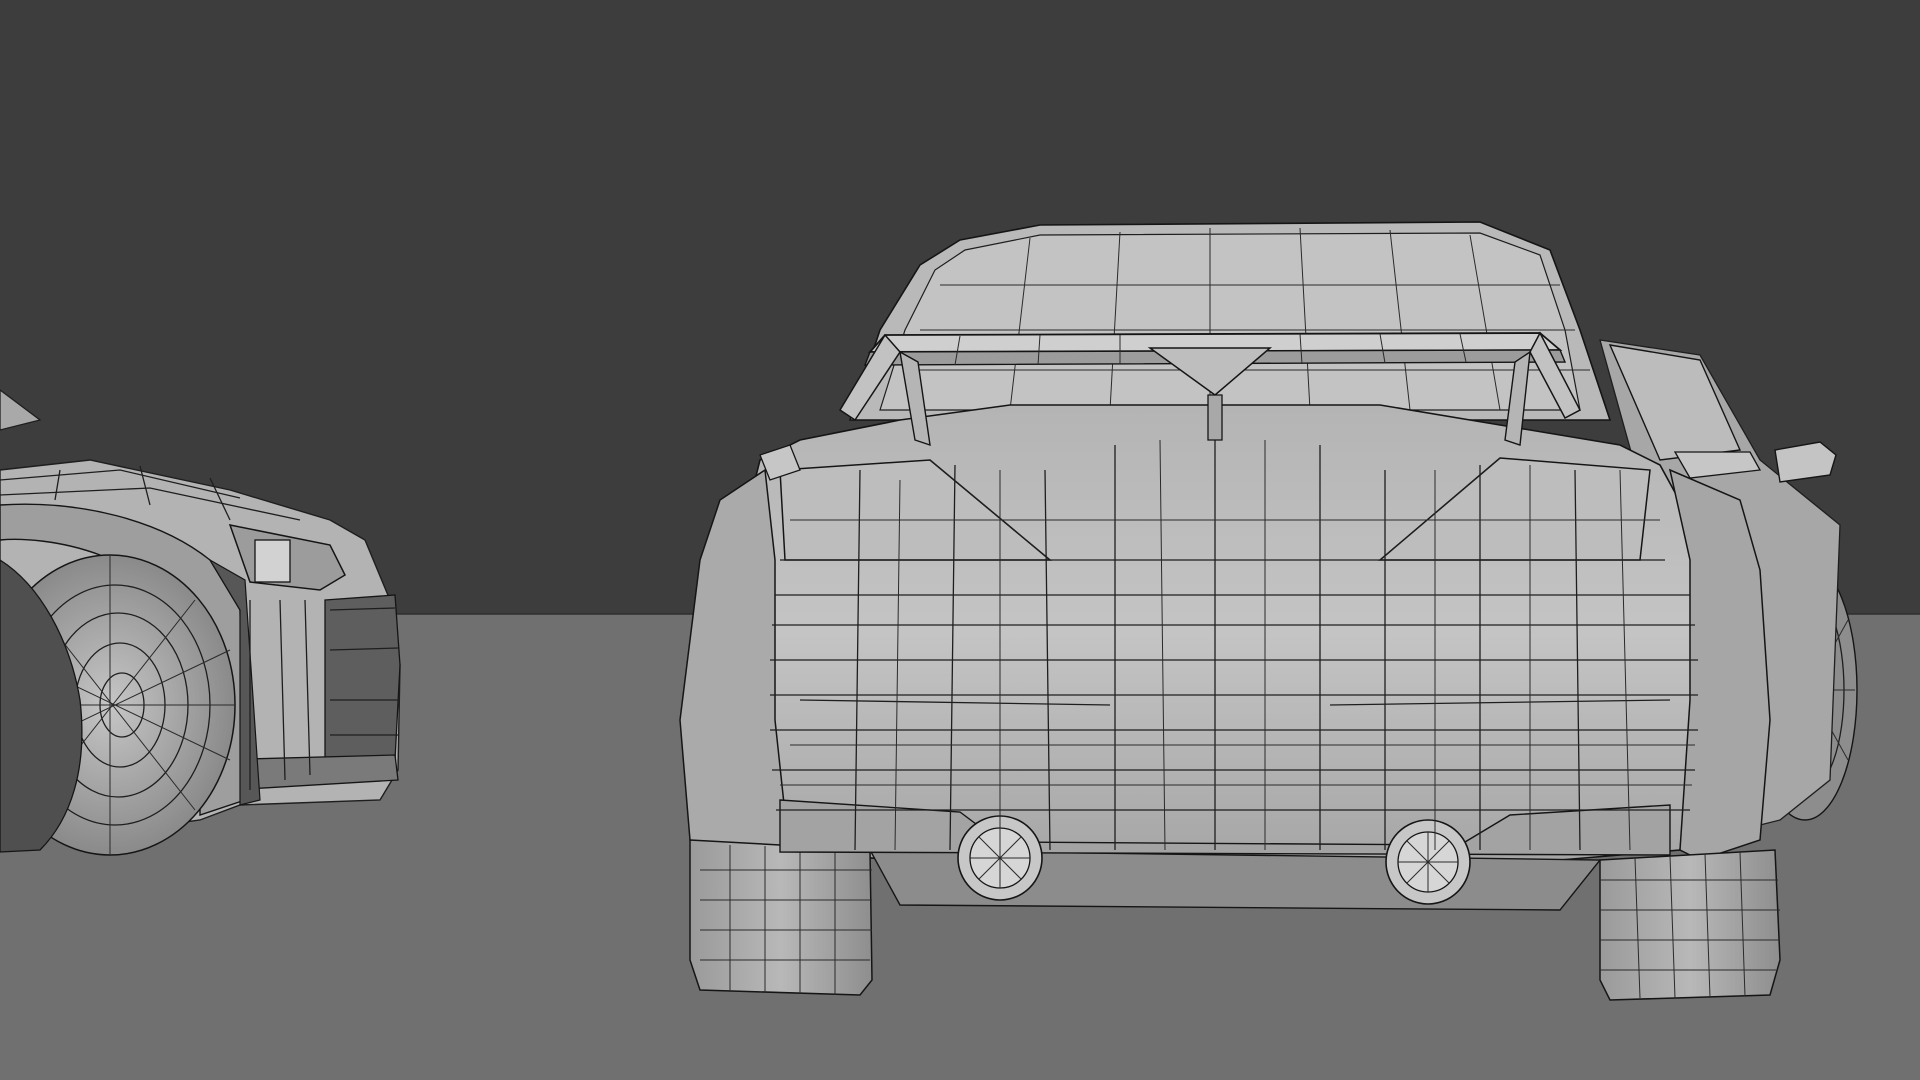 The width and height of the screenshot is (1920, 1080). What do you see at coordinates (1690, 925) in the screenshot?
I see `rear-car-right-wheel` at bounding box center [1690, 925].